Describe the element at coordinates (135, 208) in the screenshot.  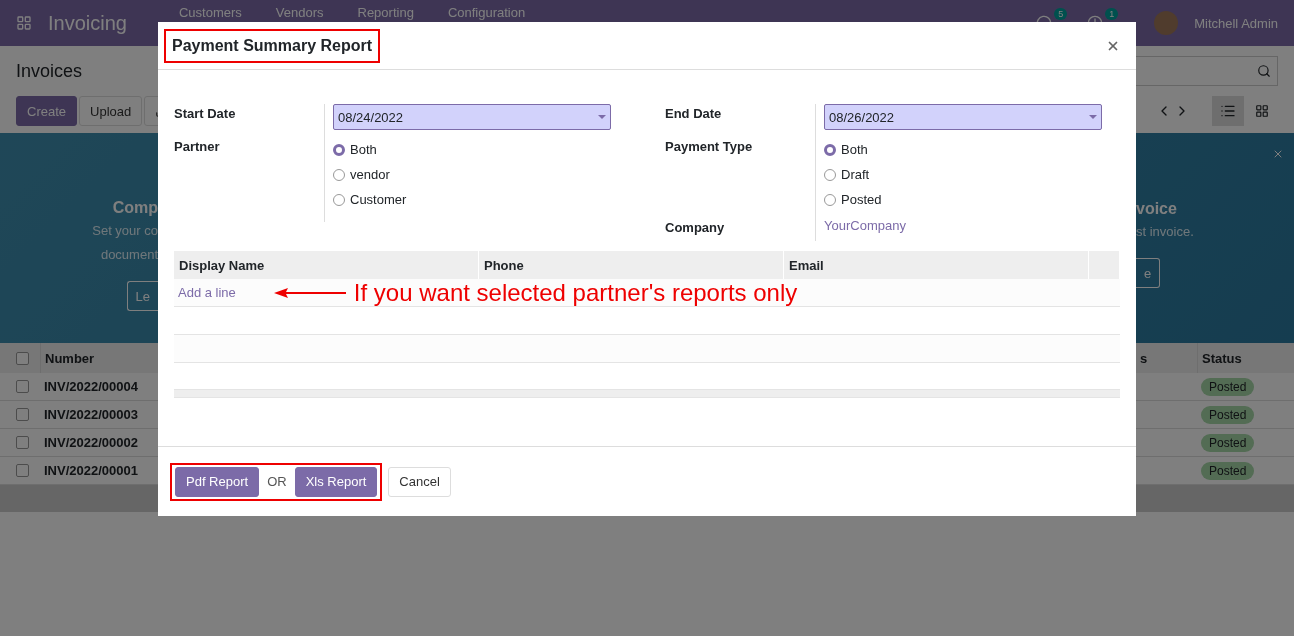
I see `banner-title: Comp` at that location.